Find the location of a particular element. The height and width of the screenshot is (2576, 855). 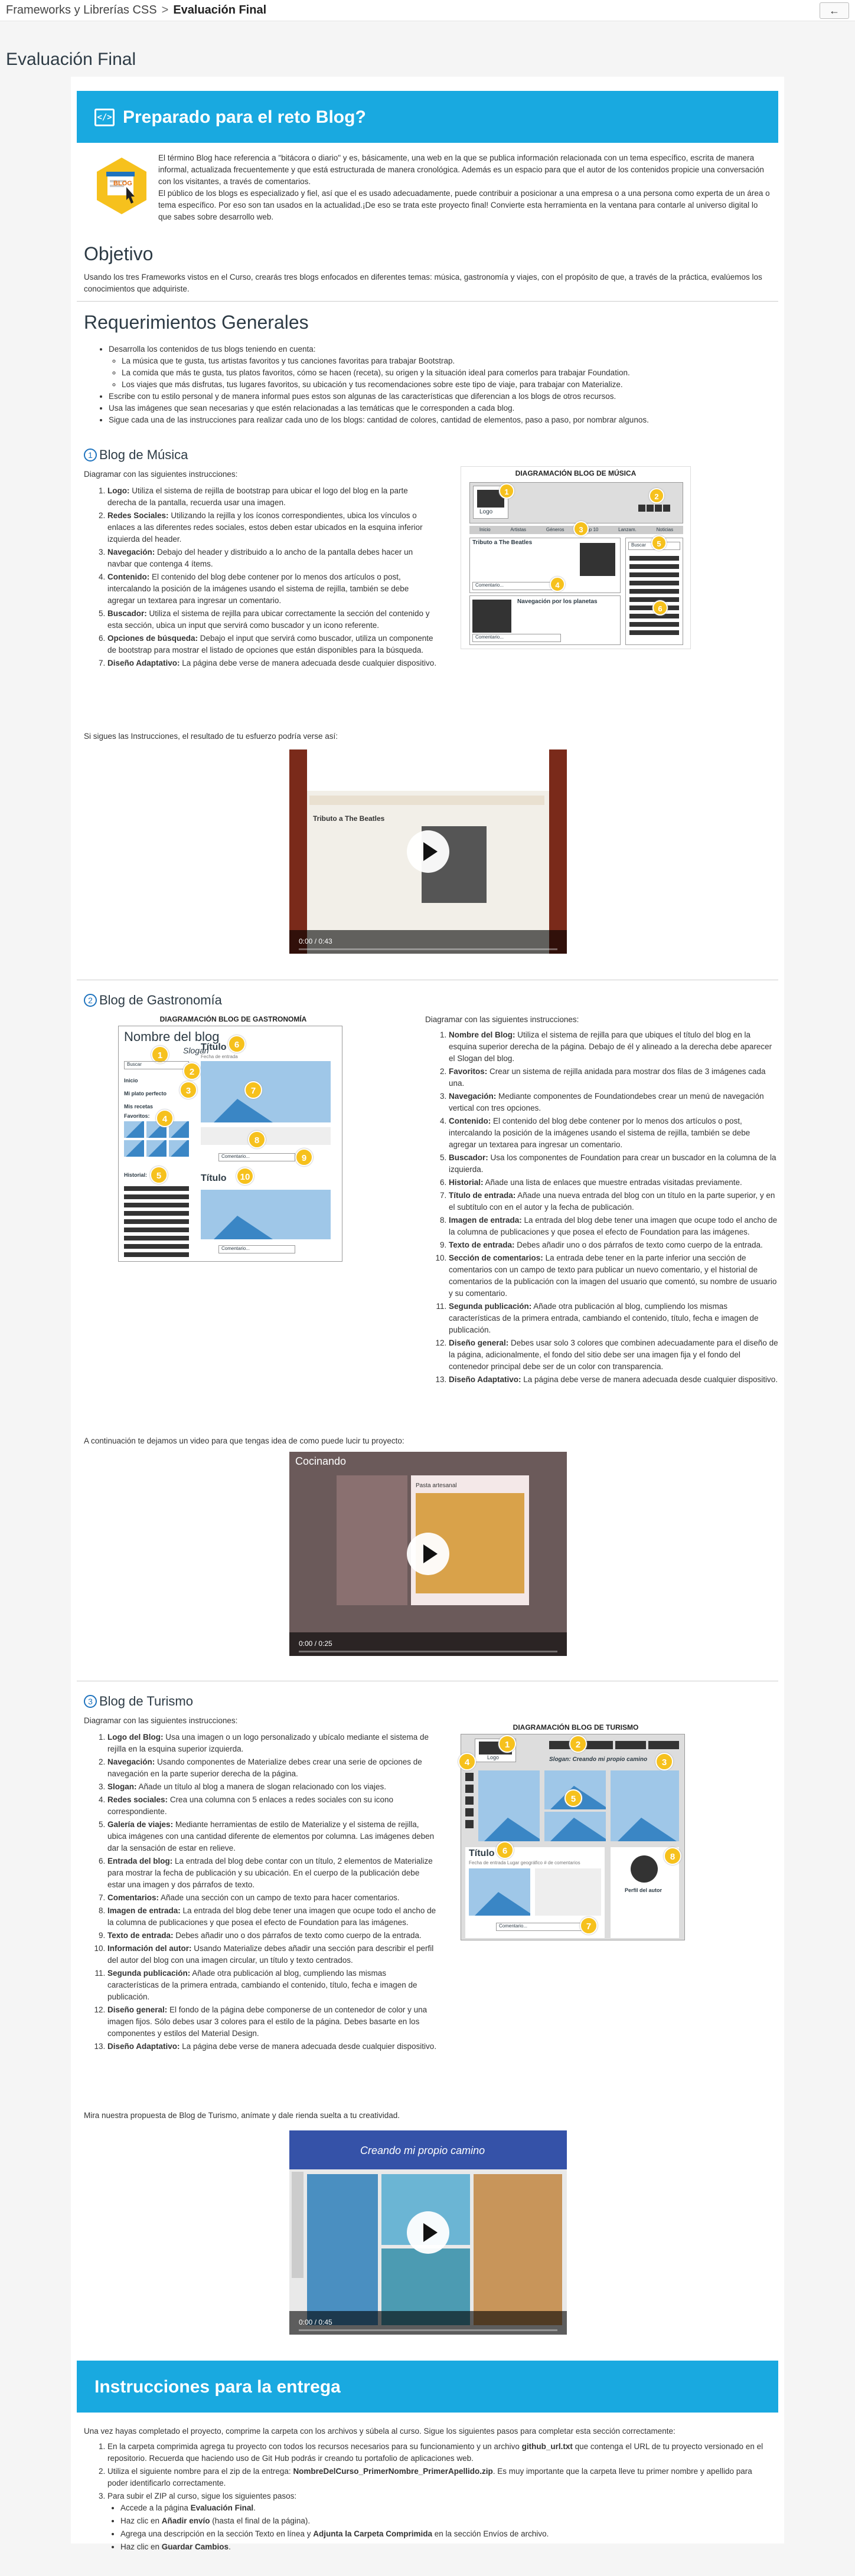

breadcrumb-current: Evaluación Final is located at coordinates (220, 10).